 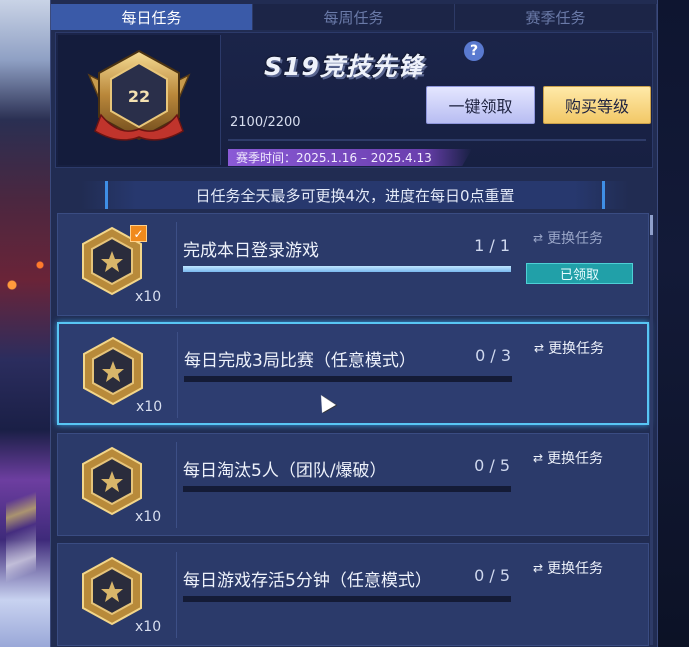 I want to click on task-list-scrollbar, so click(x=651, y=430).